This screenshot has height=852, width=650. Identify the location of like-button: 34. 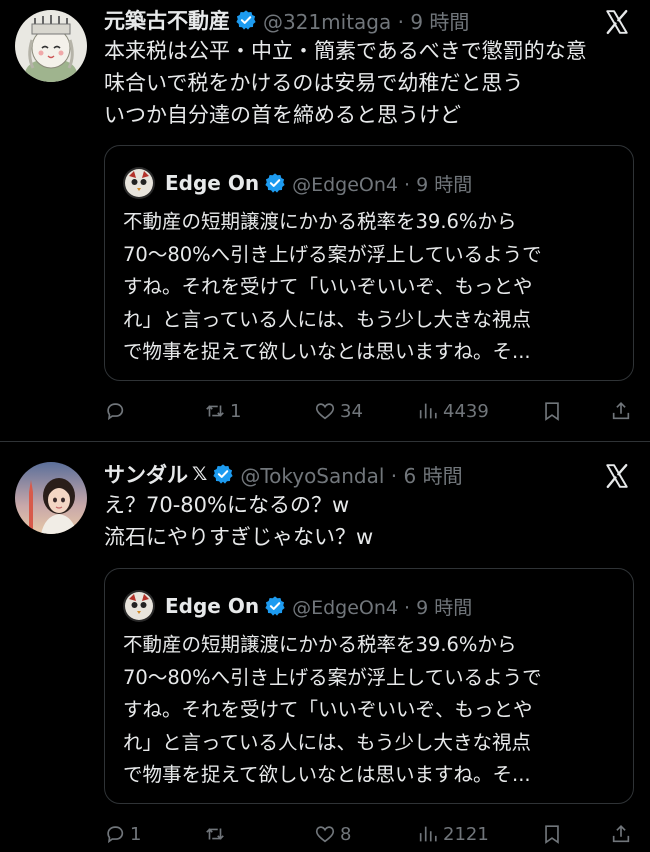
(338, 411).